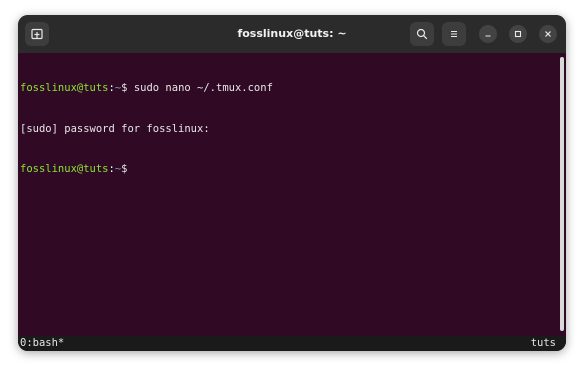  I want to click on minimize-button, so click(488, 34).